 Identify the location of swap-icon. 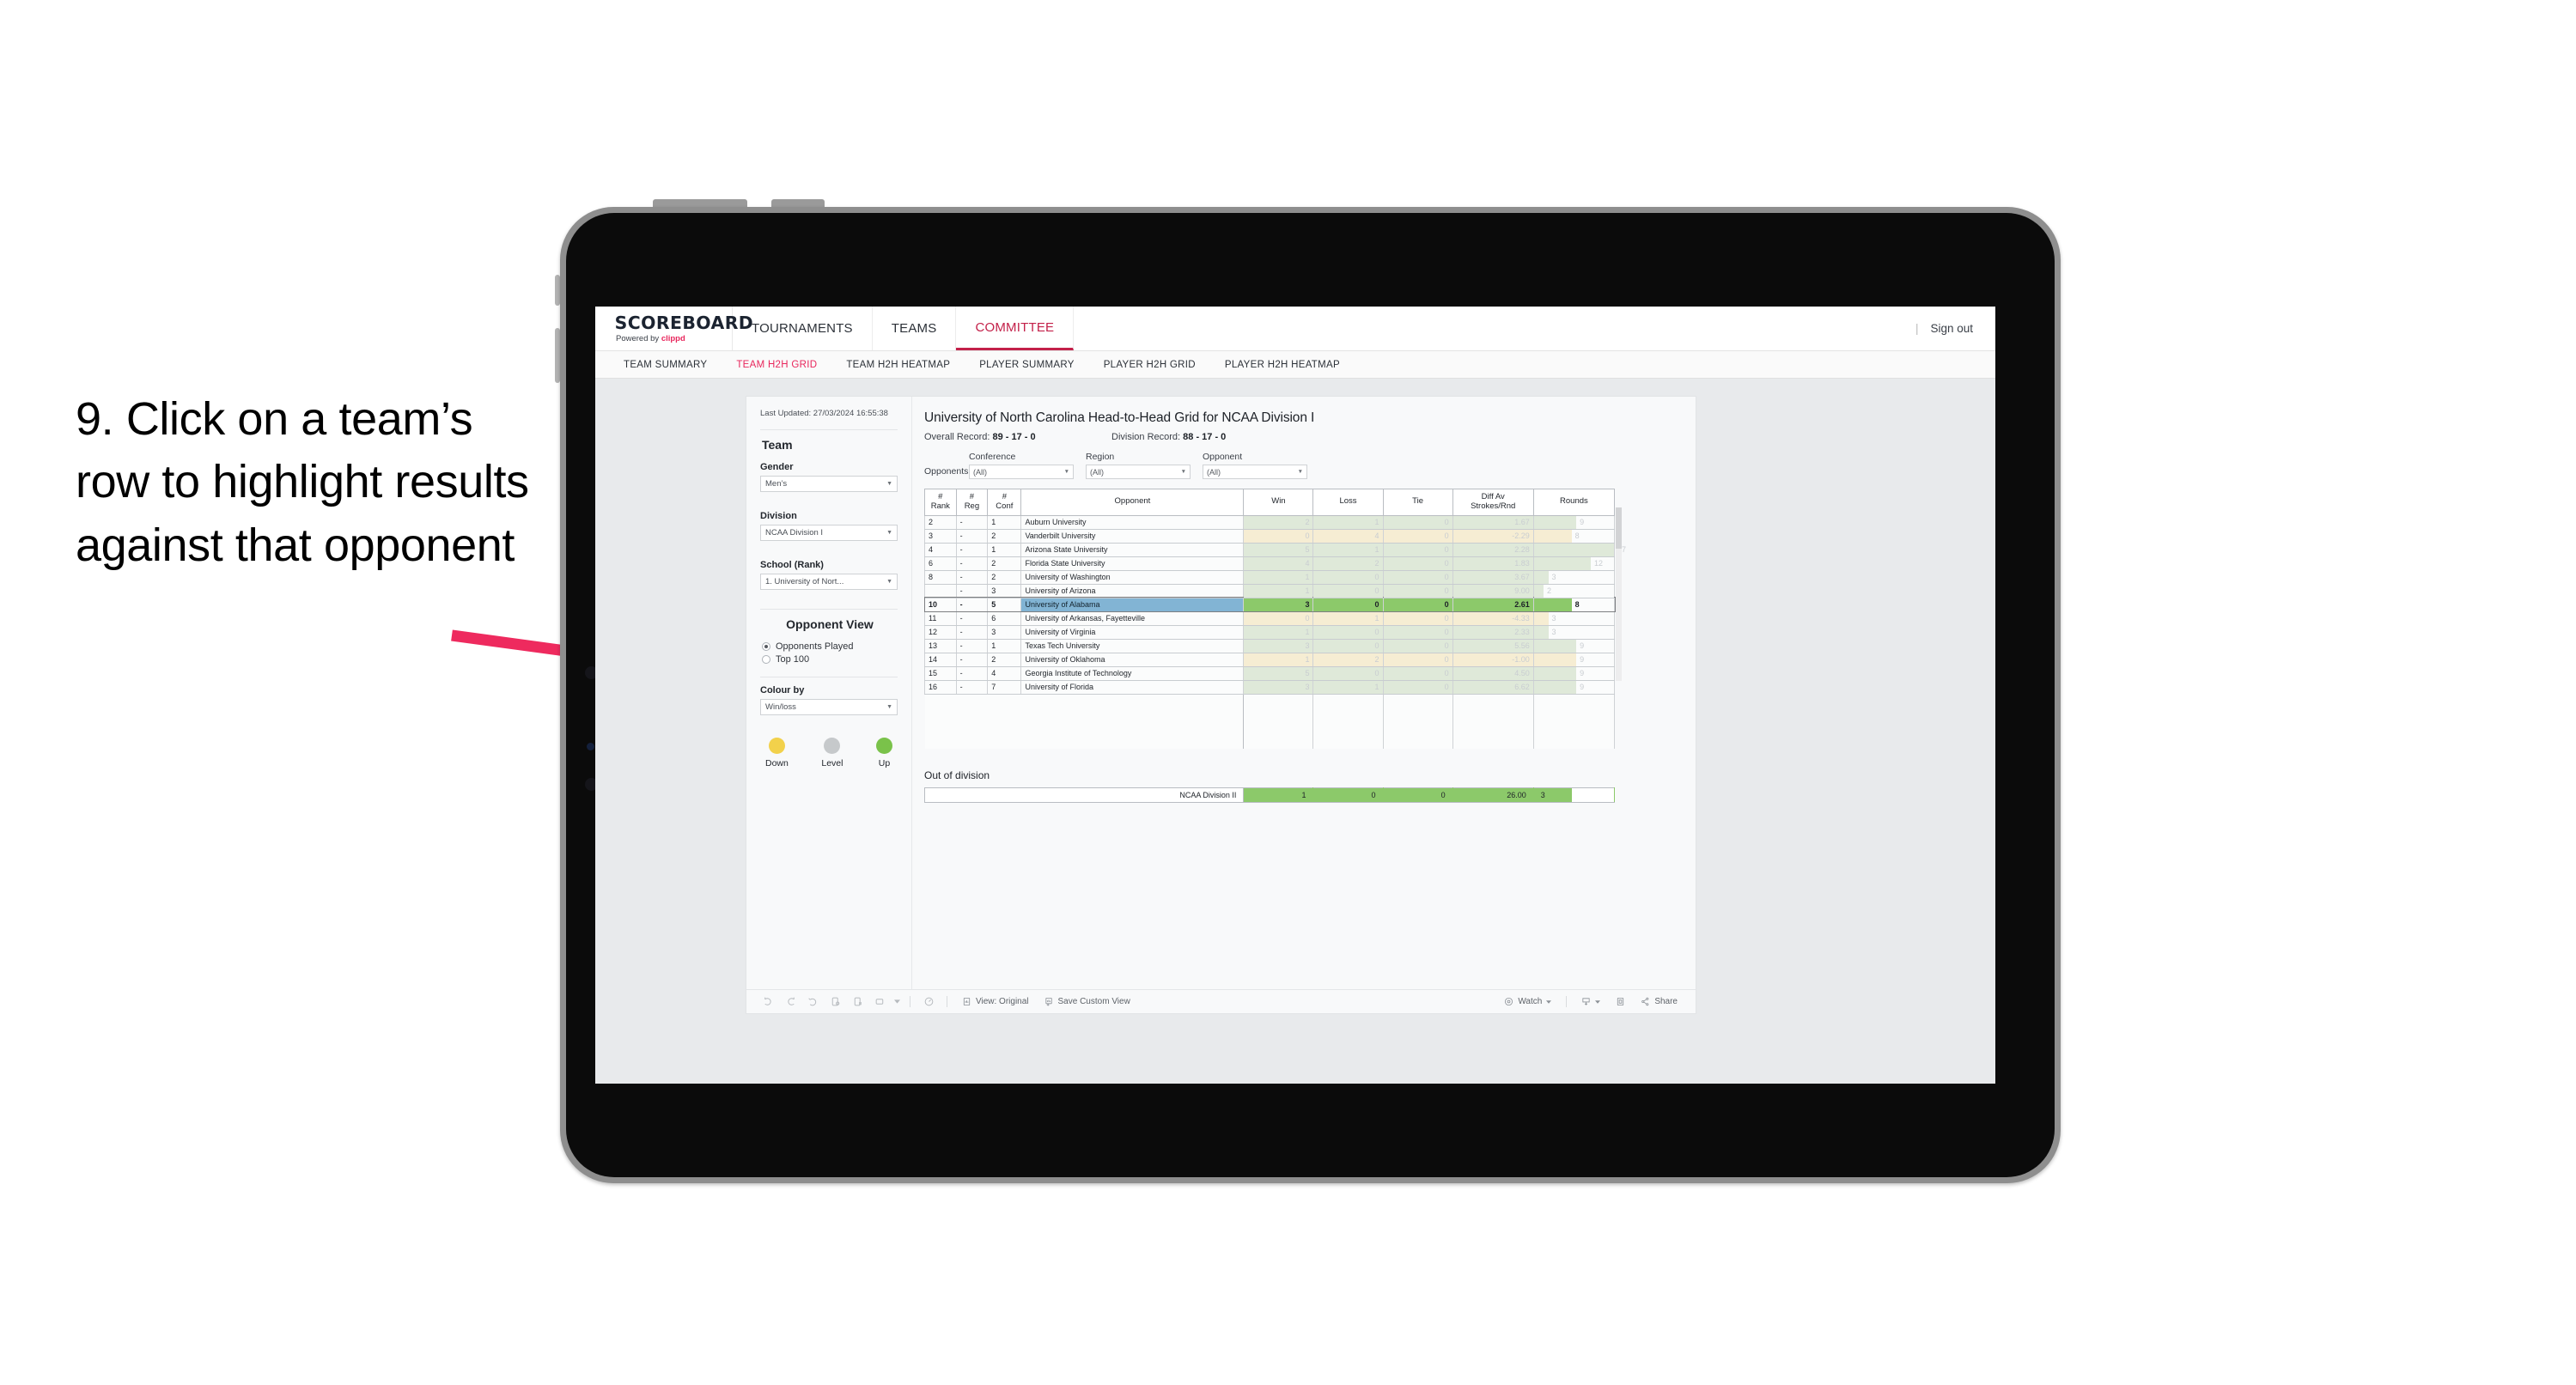
(879, 1001).